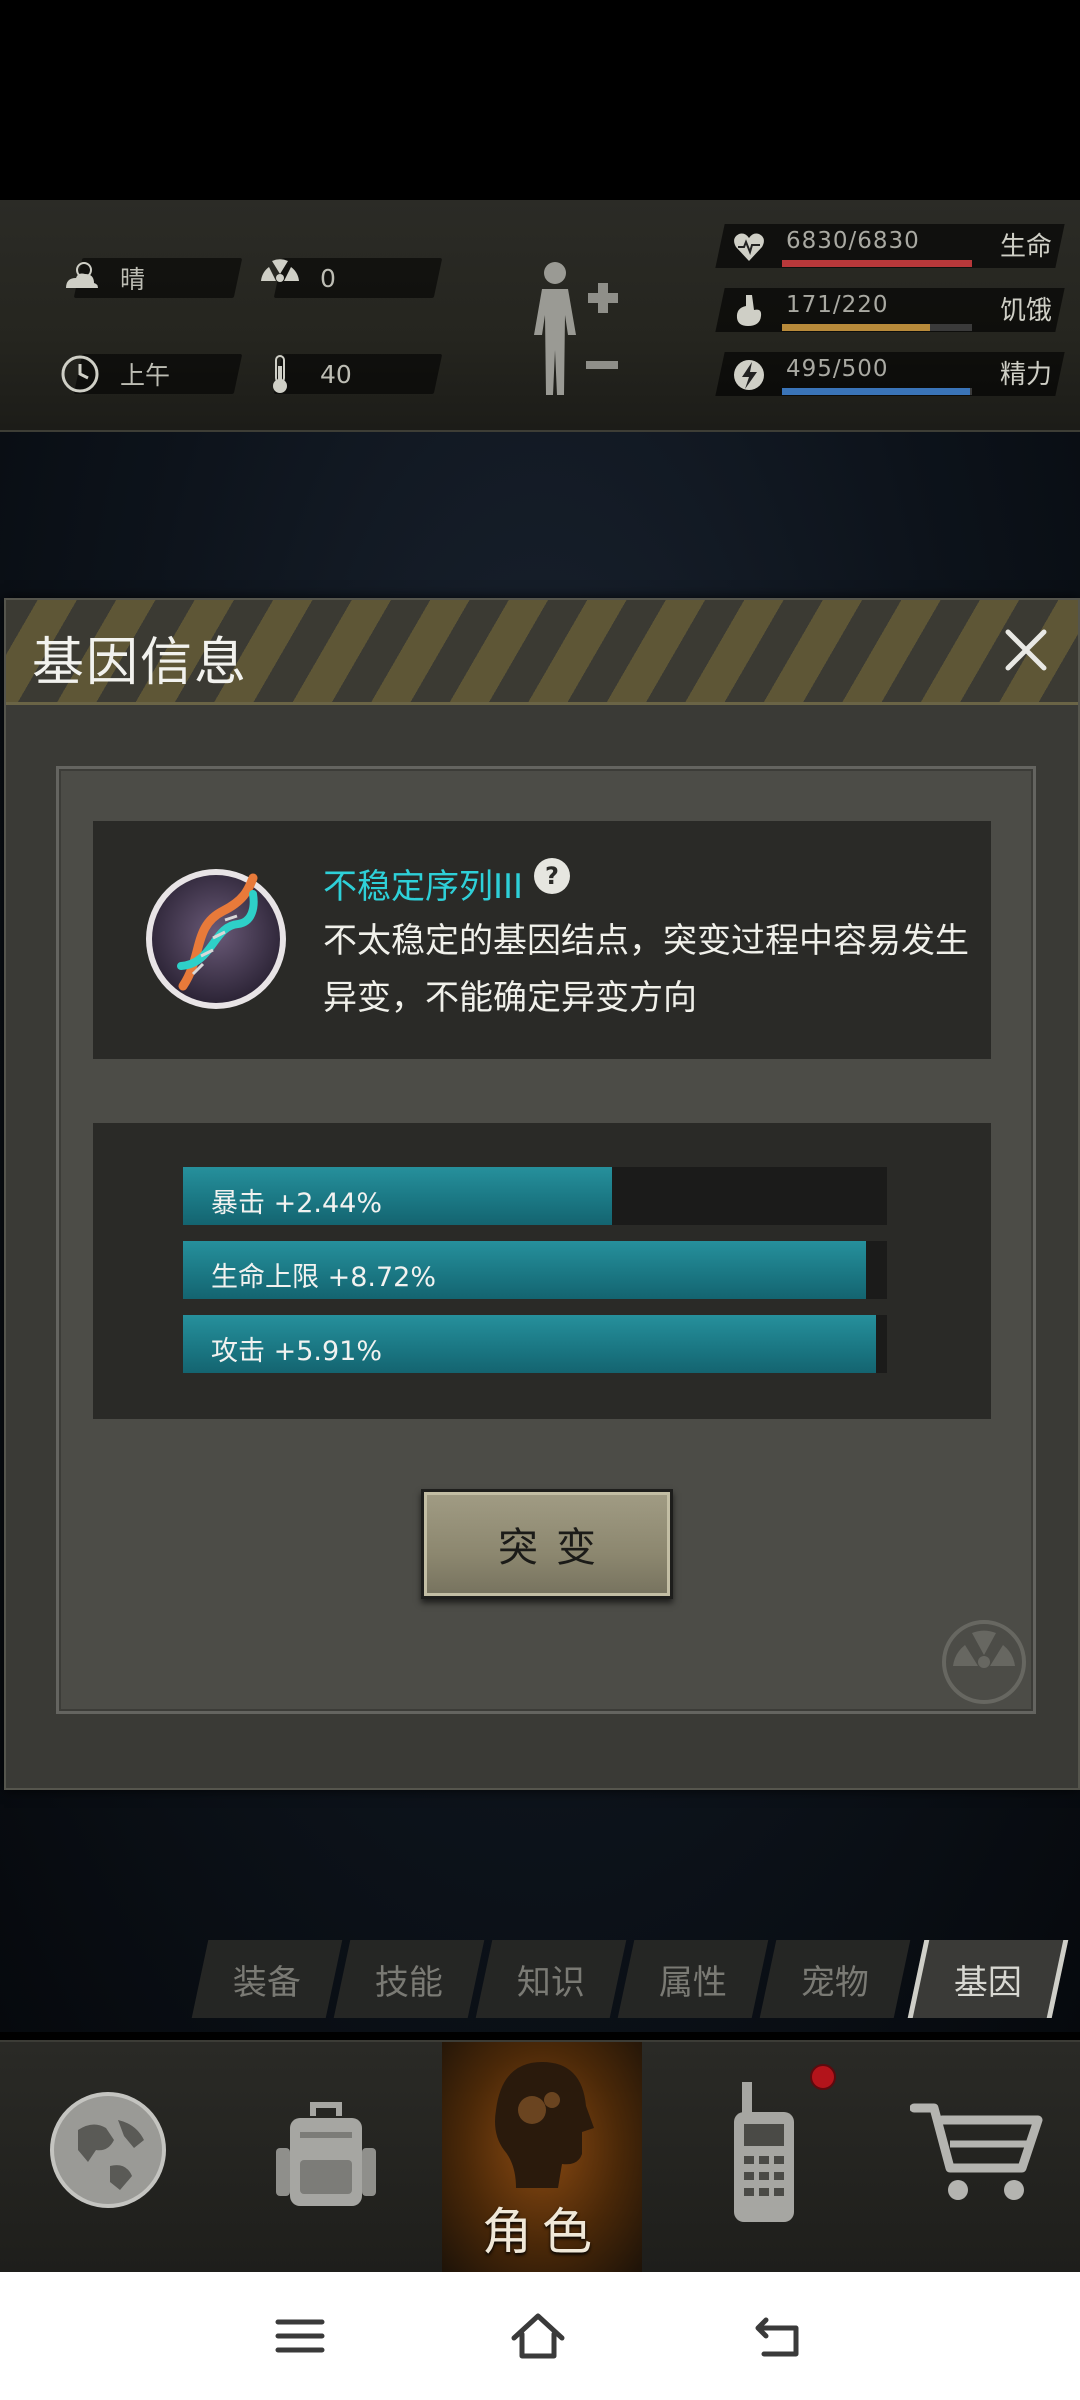 This screenshot has width=1080, height=2400. Describe the element at coordinates (423, 887) in the screenshot. I see `gene-name: 不稳定序列III` at that location.